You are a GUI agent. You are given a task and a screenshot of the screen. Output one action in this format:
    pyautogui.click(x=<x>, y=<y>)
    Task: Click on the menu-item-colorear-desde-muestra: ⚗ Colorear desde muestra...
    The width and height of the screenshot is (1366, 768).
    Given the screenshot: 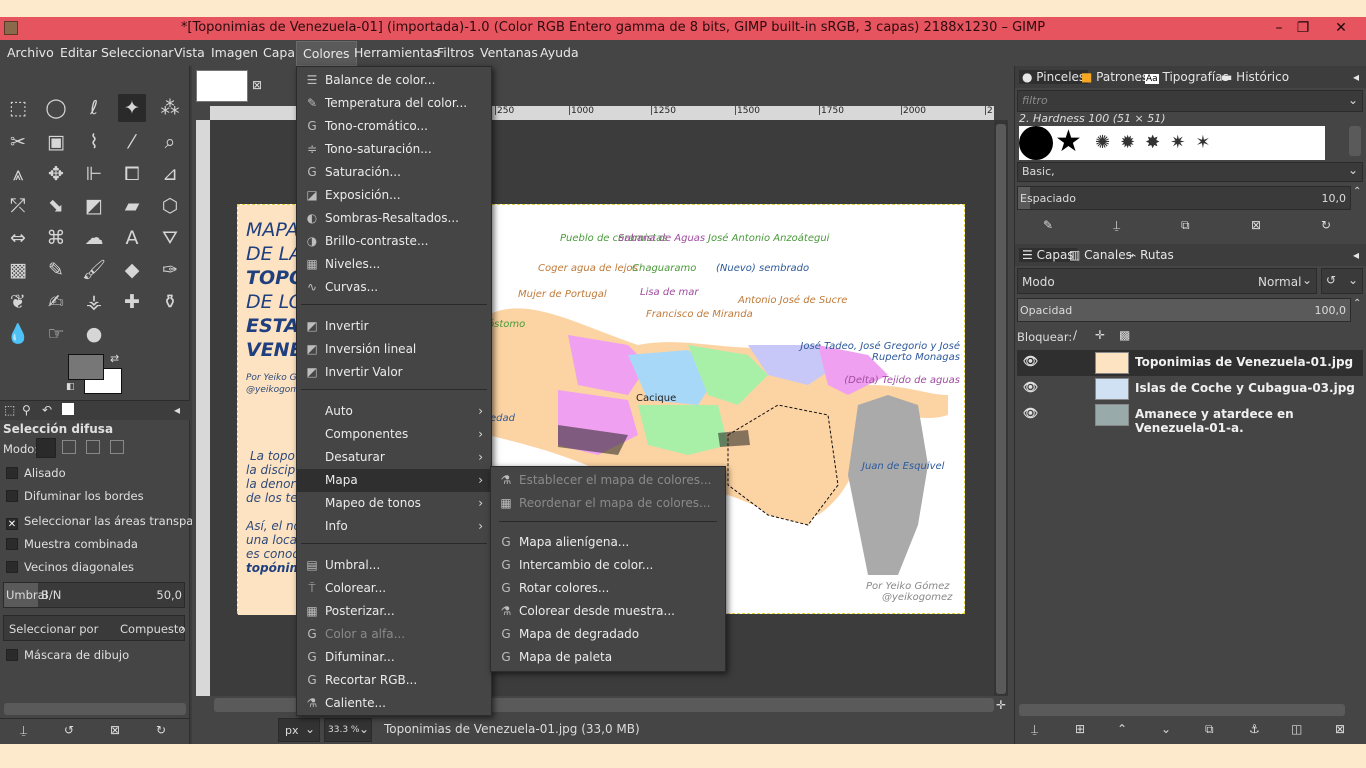 What is the action you would take?
    pyautogui.click(x=608, y=611)
    